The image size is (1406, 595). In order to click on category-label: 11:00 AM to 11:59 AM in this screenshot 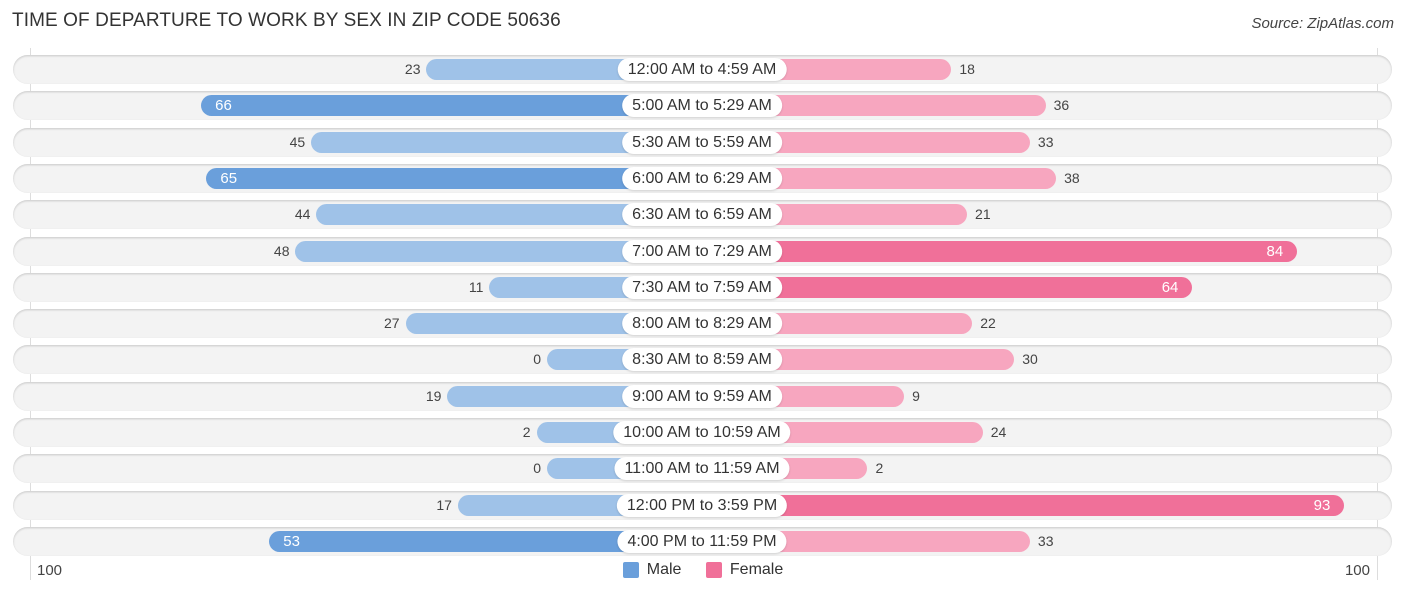, I will do `click(702, 468)`.